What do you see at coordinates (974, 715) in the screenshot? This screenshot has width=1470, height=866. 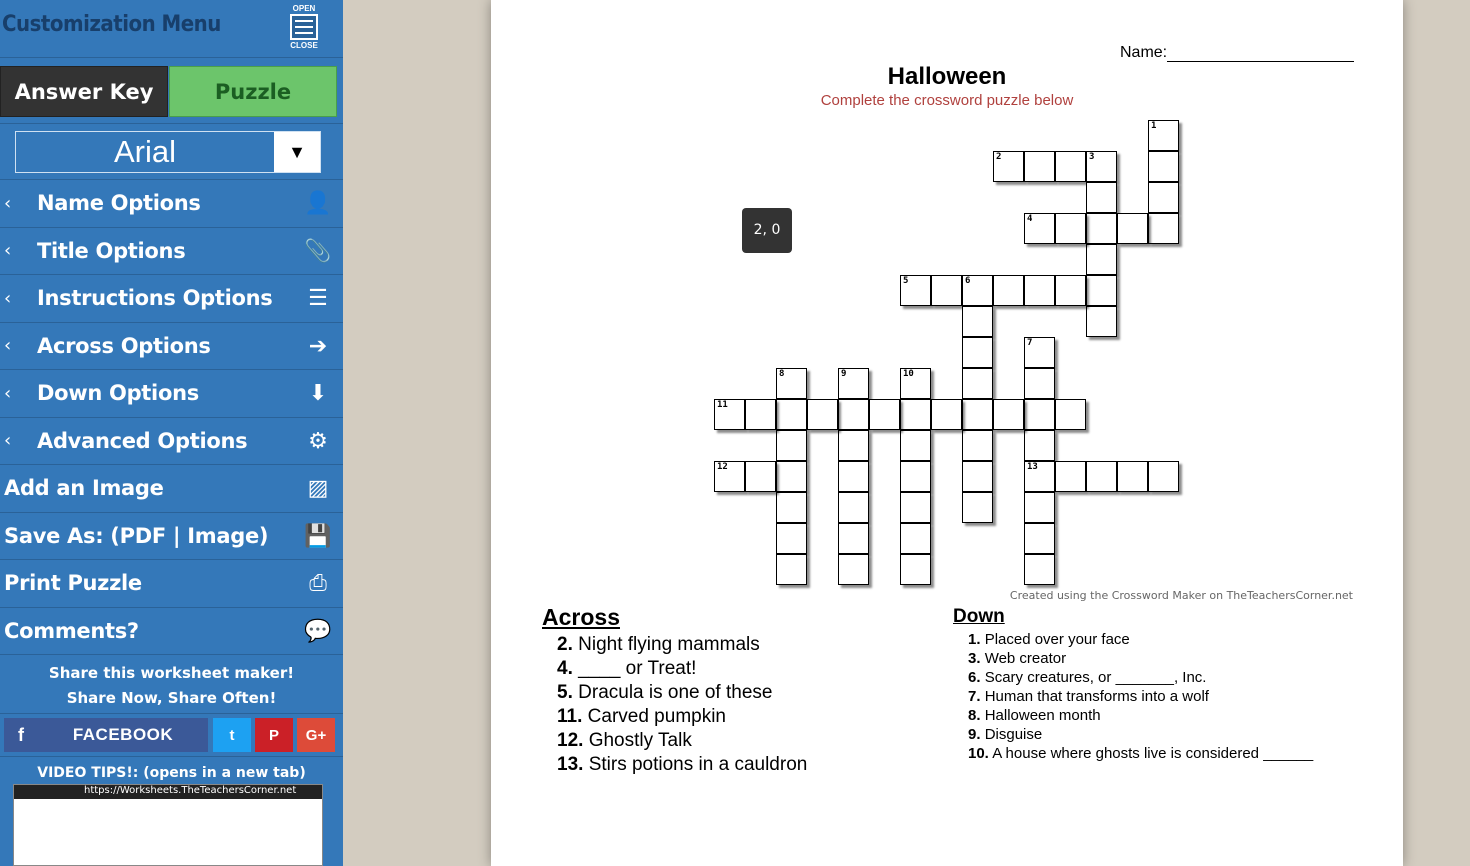 I see `clue-number: 8.` at bounding box center [974, 715].